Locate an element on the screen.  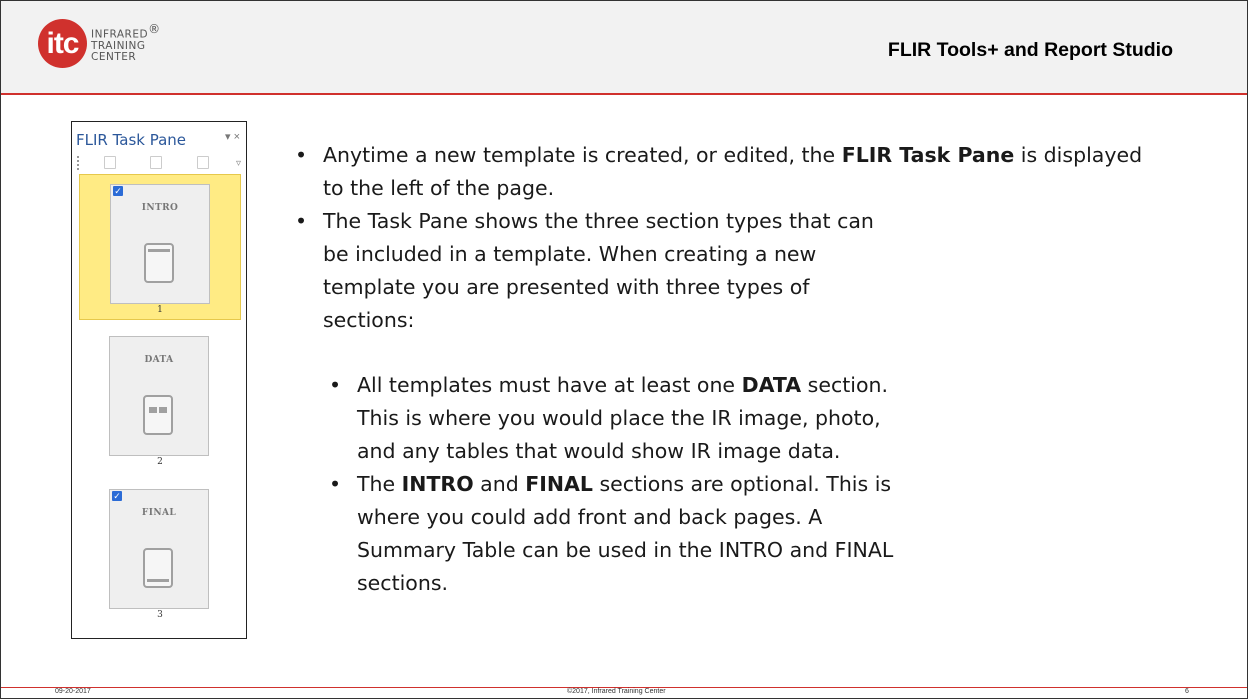
page-number: 6 is located at coordinates (1187, 691).